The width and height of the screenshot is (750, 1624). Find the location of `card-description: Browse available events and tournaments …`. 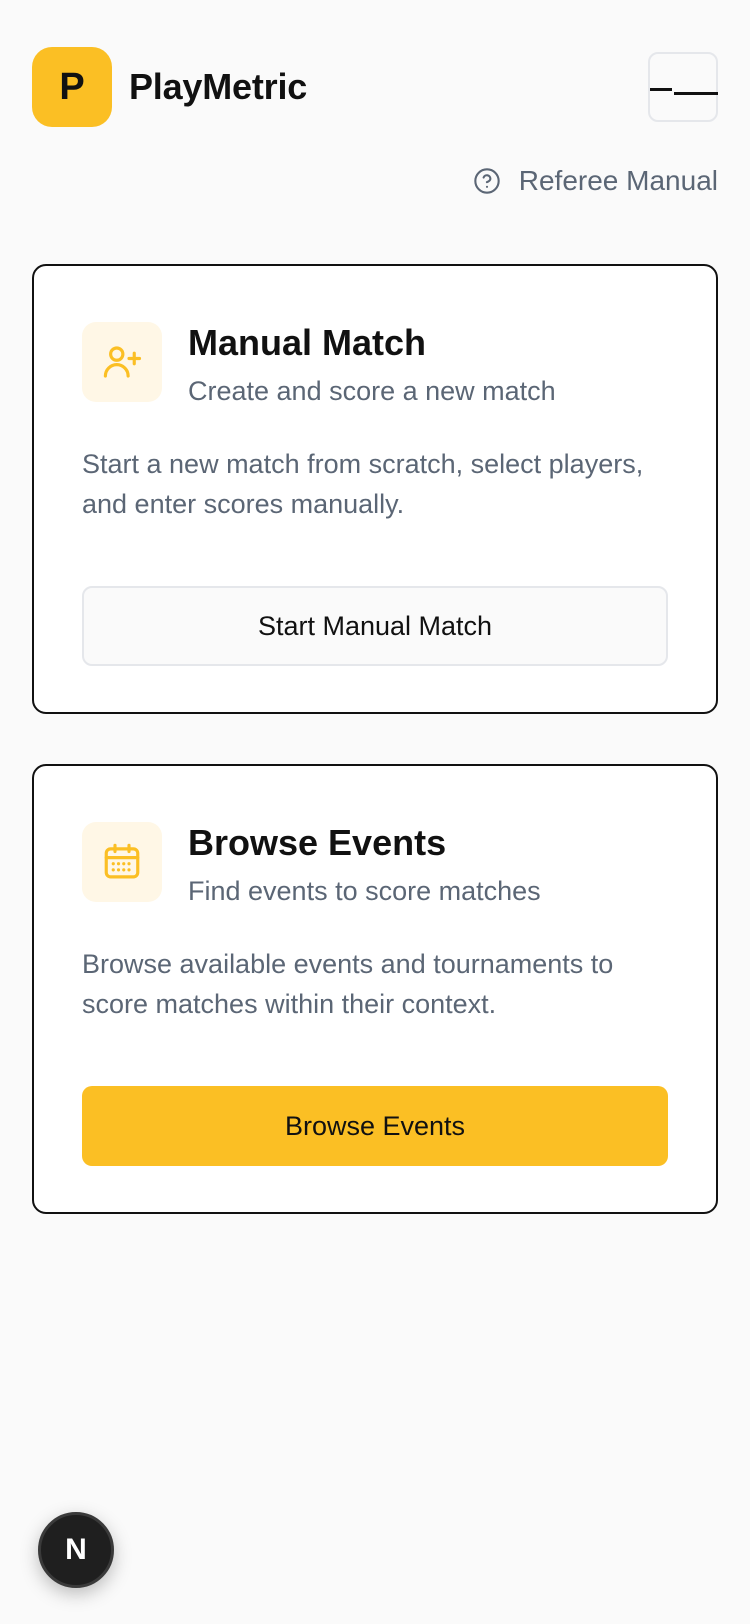

card-description: Browse available events and tournaments … is located at coordinates (348, 984).